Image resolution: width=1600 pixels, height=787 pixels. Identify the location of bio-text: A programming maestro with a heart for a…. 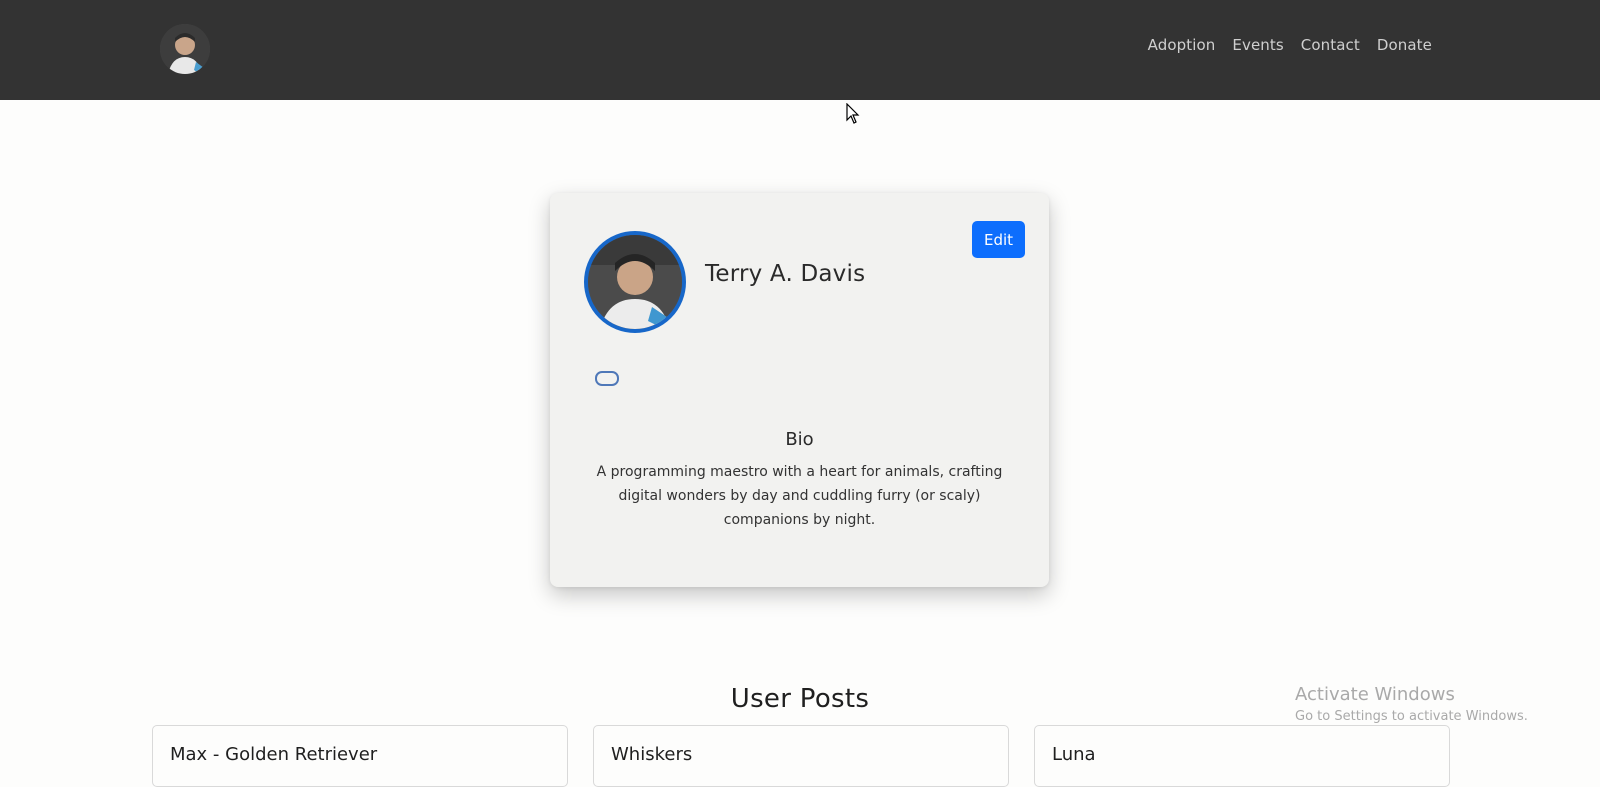
(799, 496).